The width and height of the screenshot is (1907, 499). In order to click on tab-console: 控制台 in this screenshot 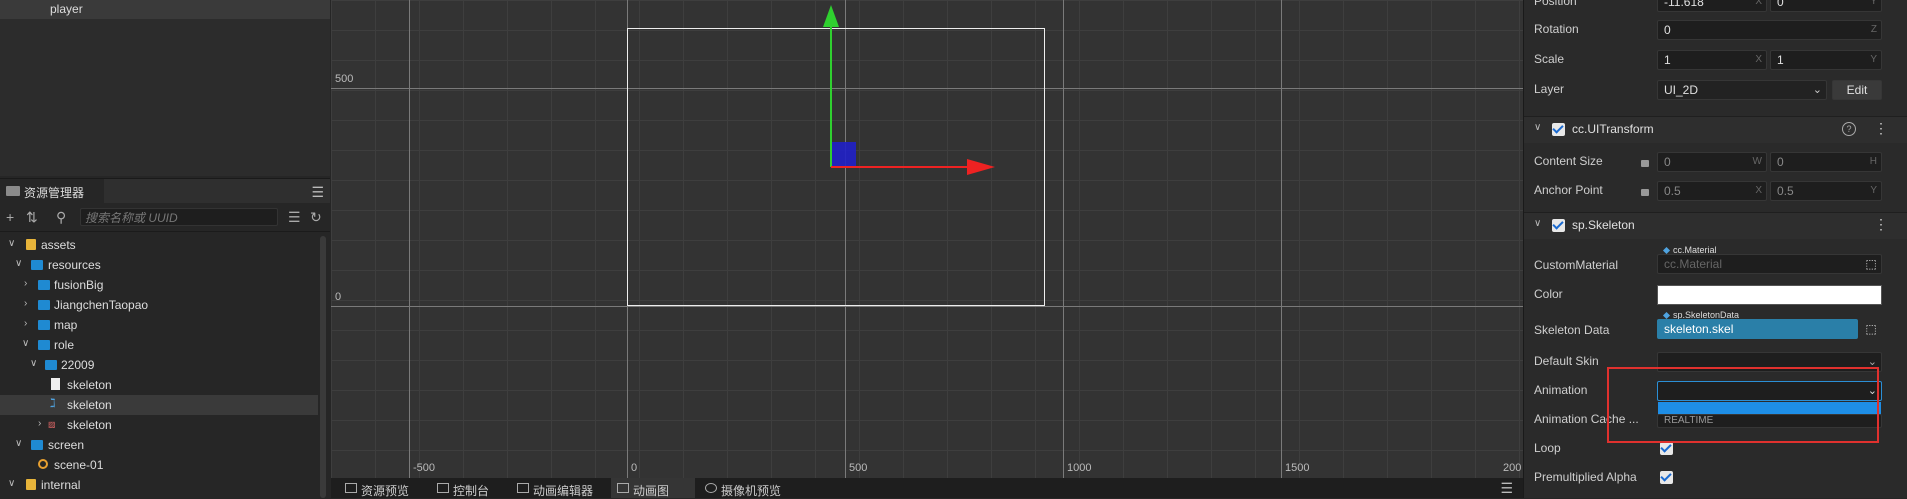, I will do `click(460, 488)`.